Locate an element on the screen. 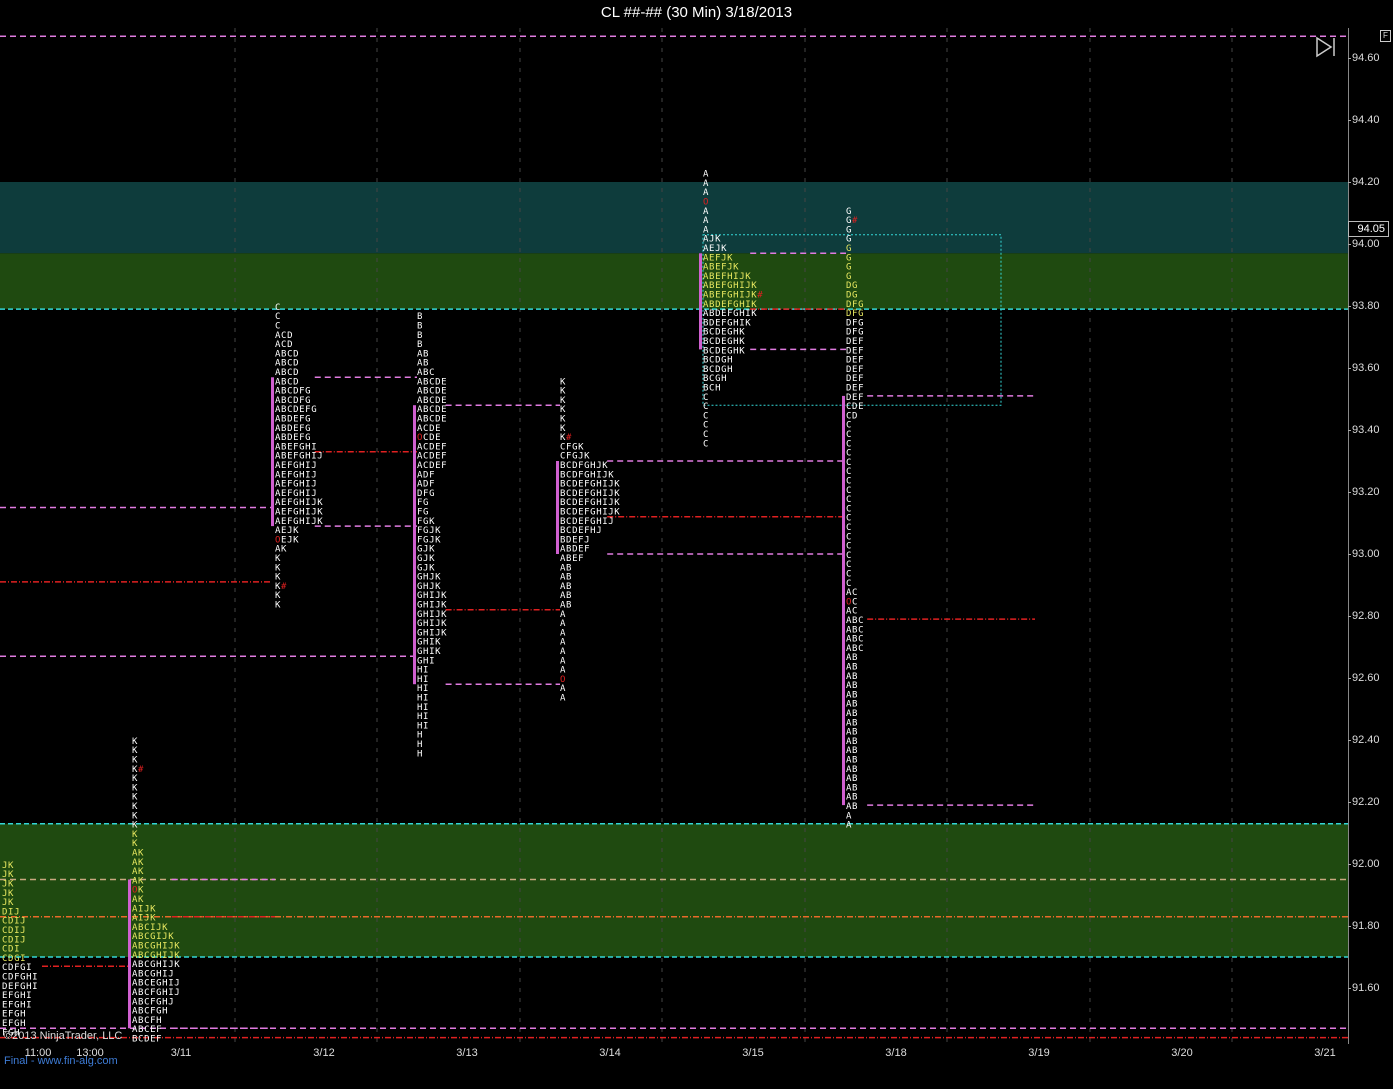  price-tick-label: 93.60 is located at coordinates (1364, 368).